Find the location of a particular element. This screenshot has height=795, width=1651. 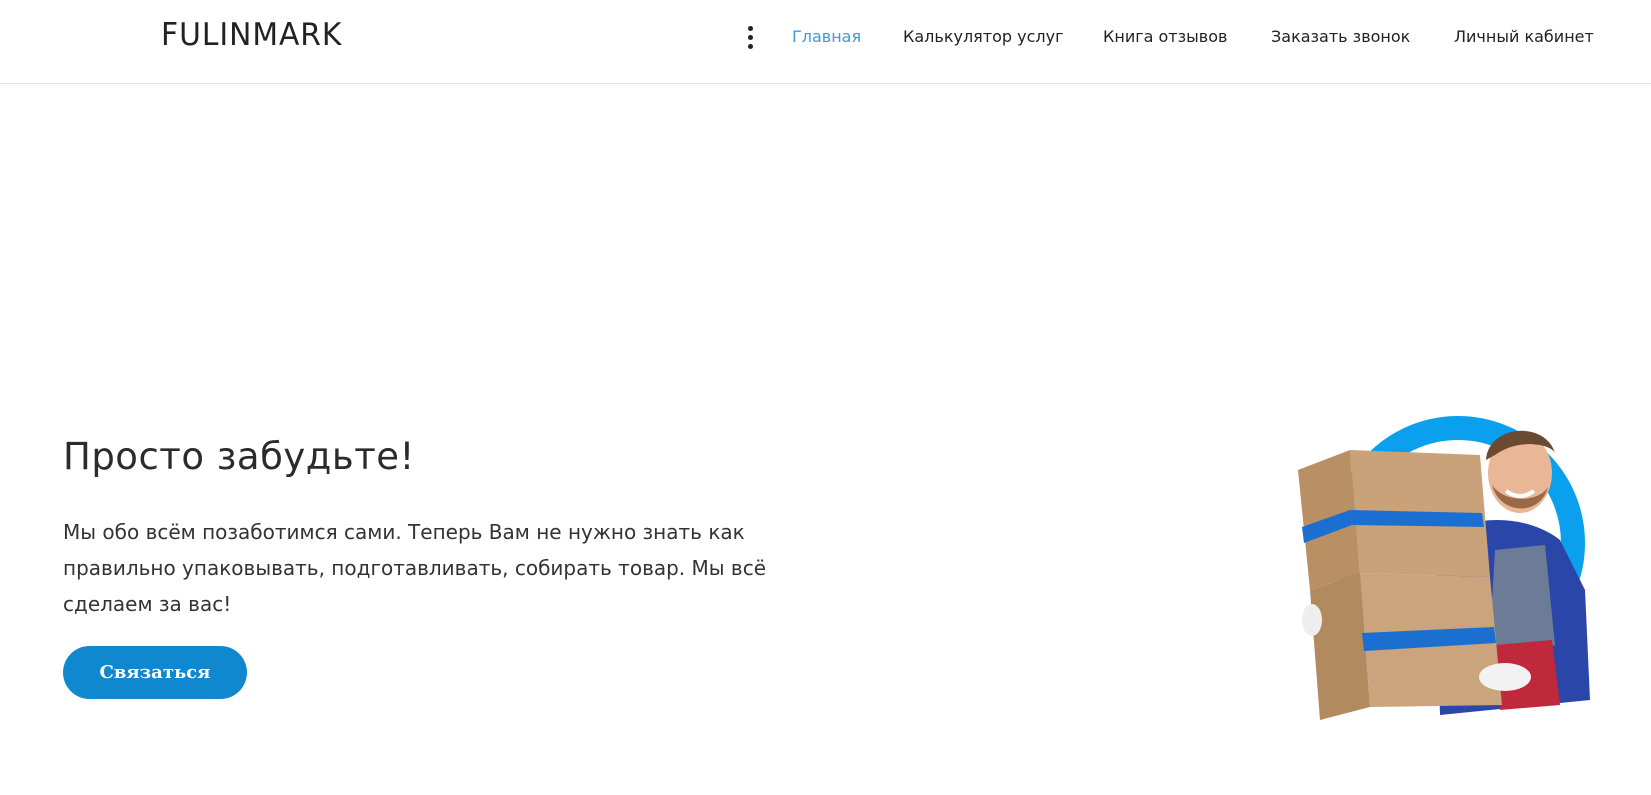

nav-item-calculator: Калькулятор услуг is located at coordinates (983, 37).